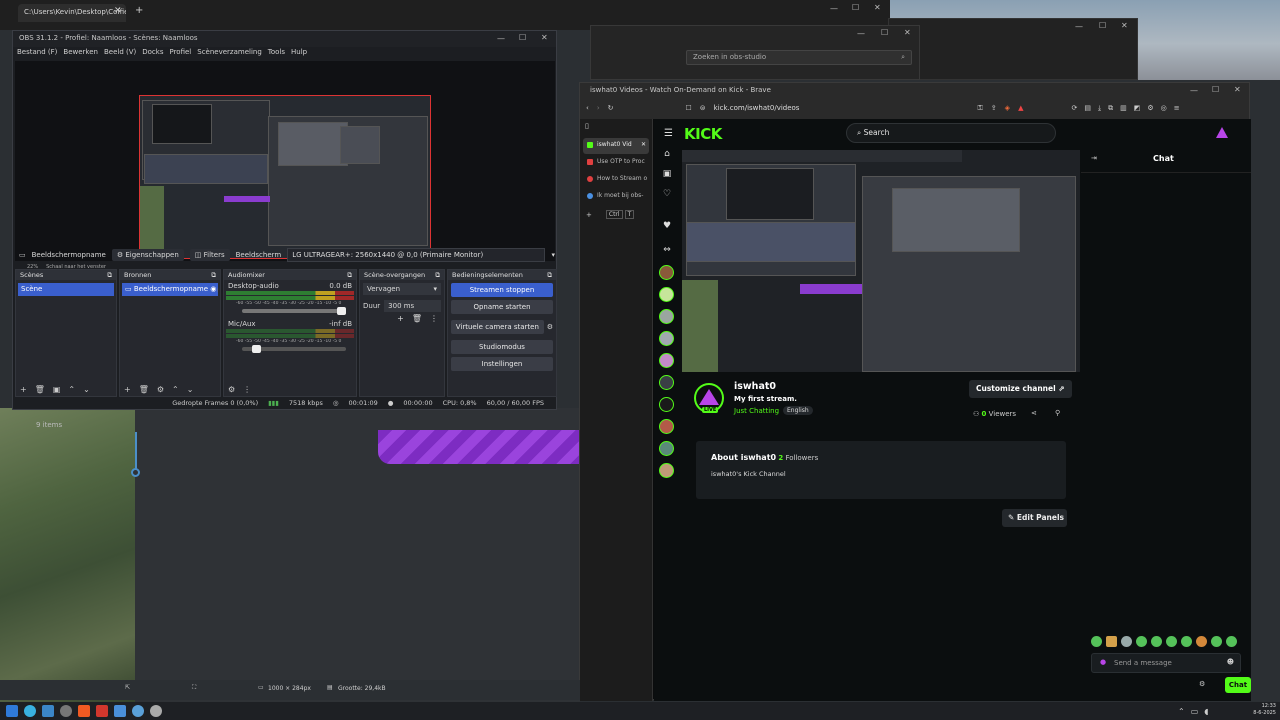  What do you see at coordinates (1034, 518) in the screenshot?
I see `edit-panels-button: ✎ Edit Panels` at bounding box center [1034, 518].